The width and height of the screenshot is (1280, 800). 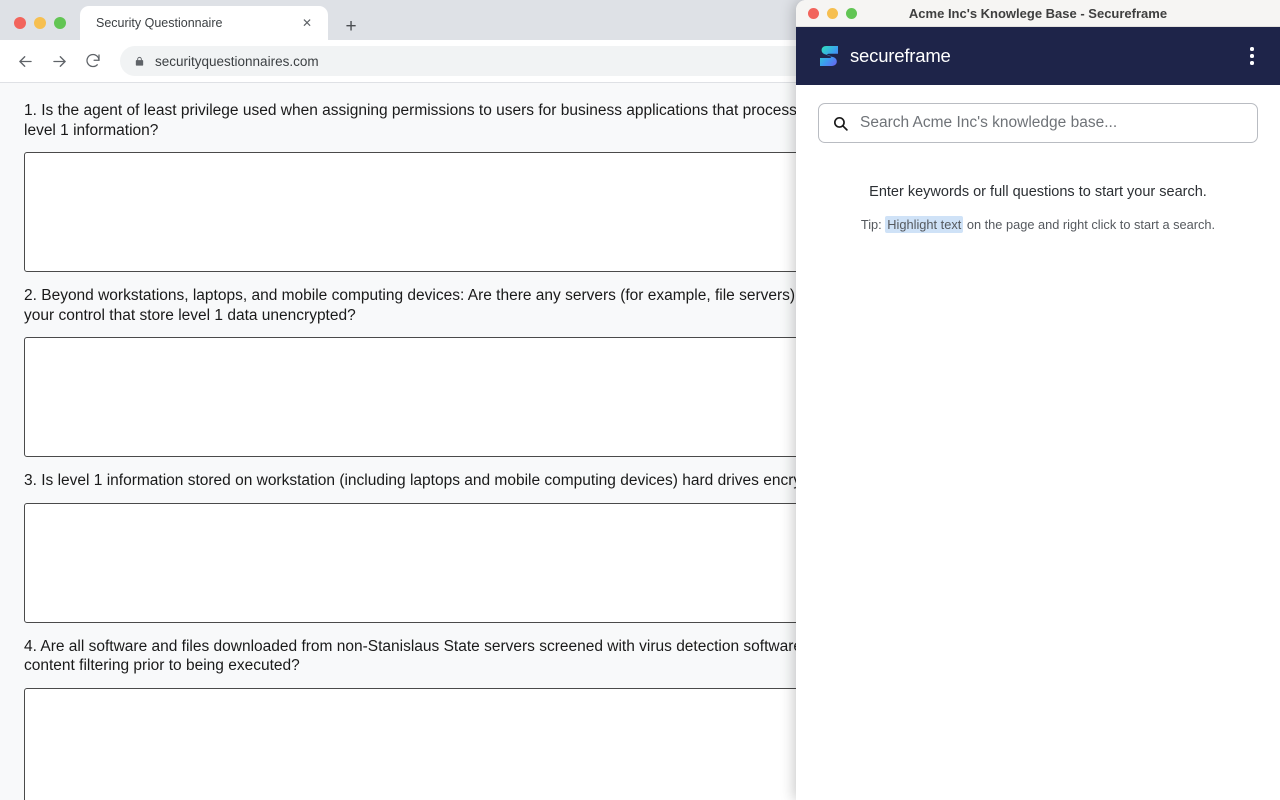 I want to click on secureframe-brand: secureframe, so click(x=1028, y=56).